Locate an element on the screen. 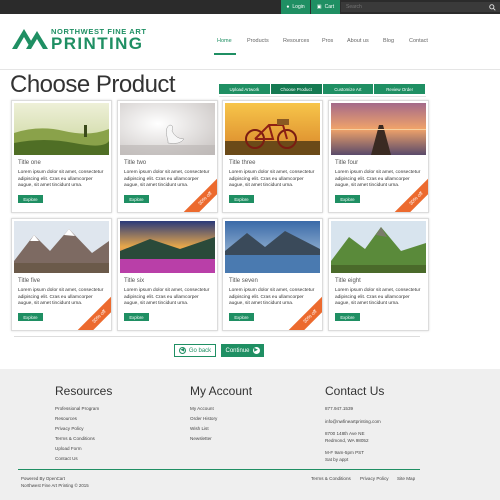 This screenshot has height=500, width=500. step-upload-artwork: Upload Artwork is located at coordinates (245, 89).